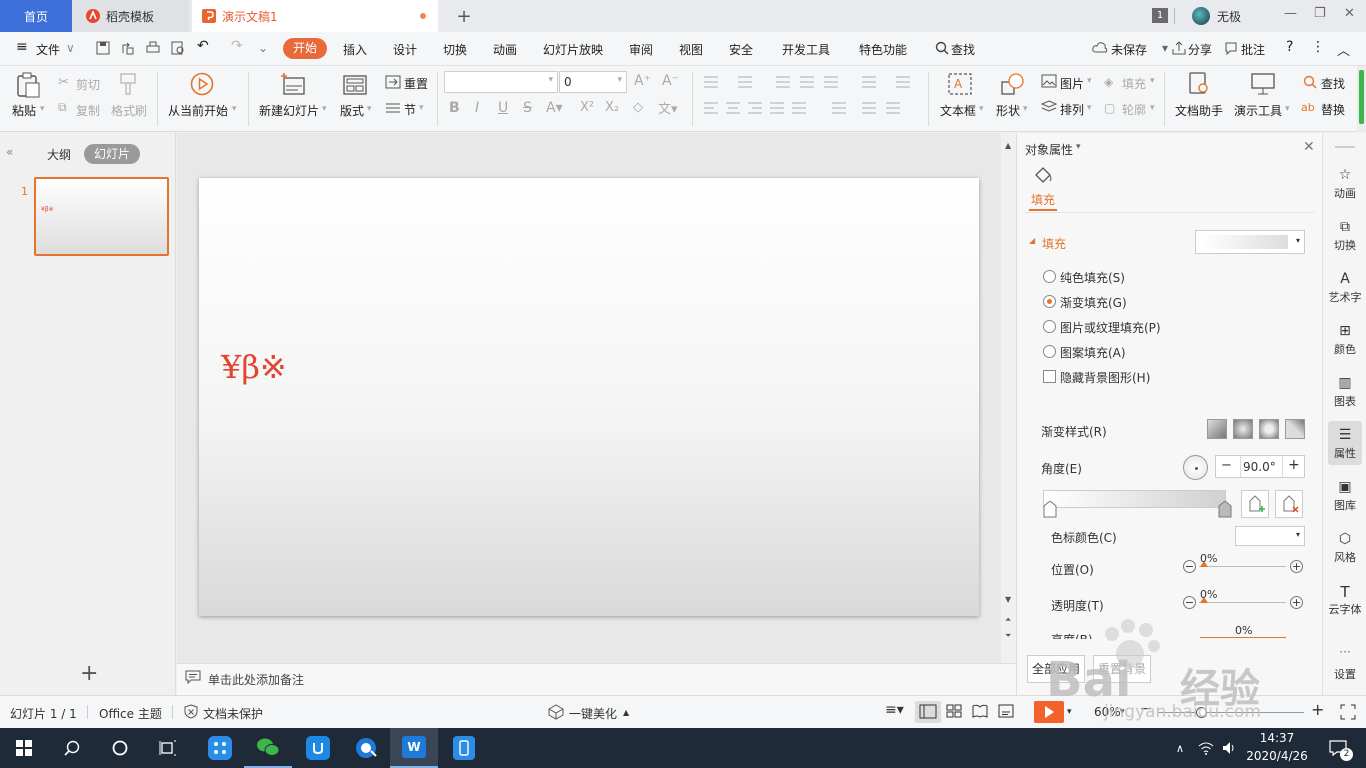  I want to click on tab-slideshow: 幻灯片放映, so click(573, 49).